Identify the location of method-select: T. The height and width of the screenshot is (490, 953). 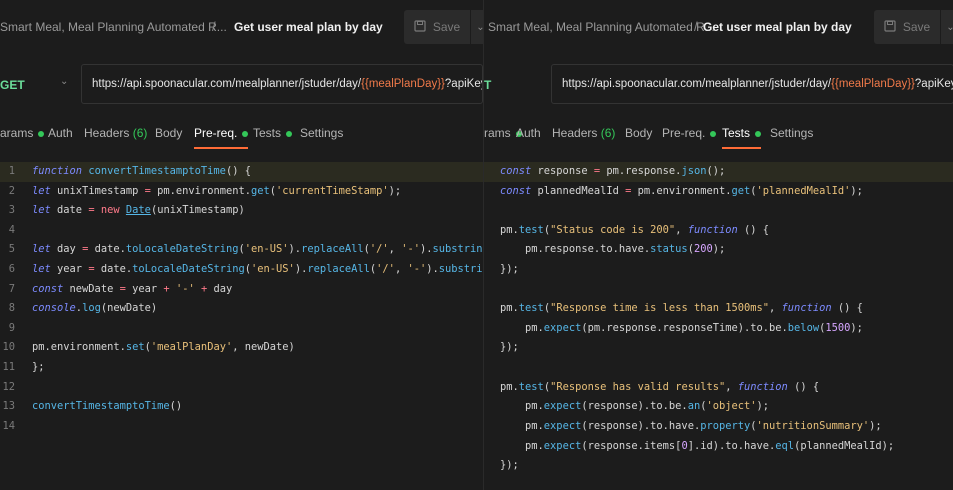
(487, 85).